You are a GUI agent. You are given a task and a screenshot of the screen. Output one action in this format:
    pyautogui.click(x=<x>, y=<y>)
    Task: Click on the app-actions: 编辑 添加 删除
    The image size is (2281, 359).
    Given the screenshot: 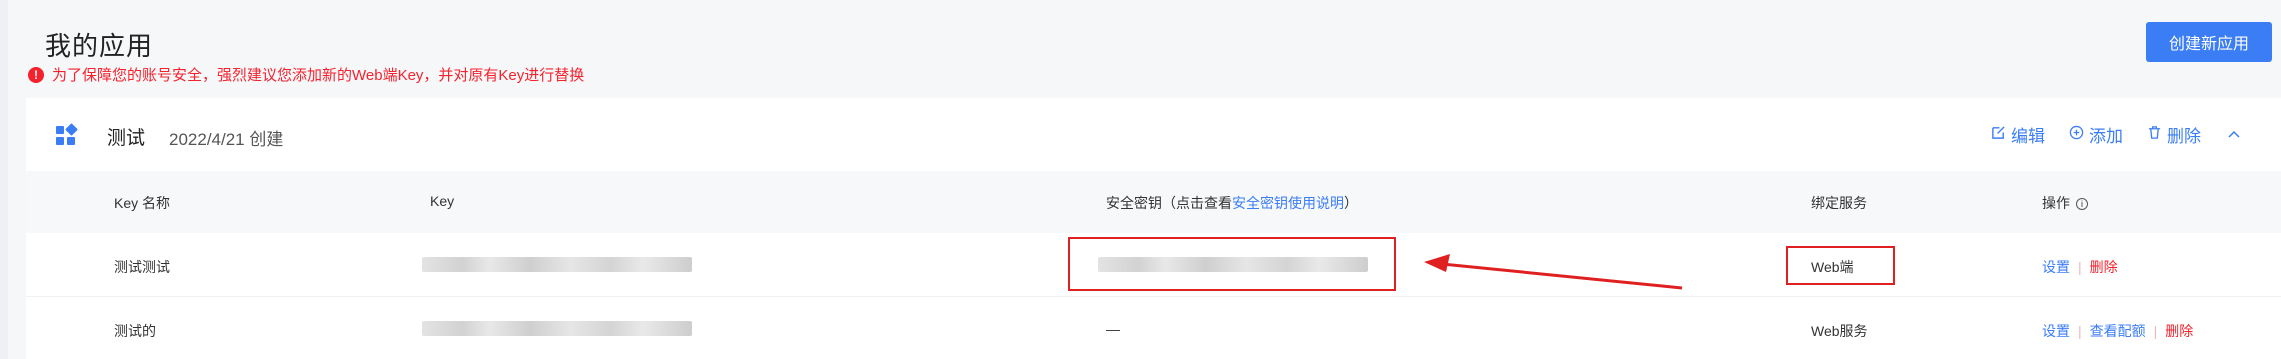 What is the action you would take?
    pyautogui.click(x=2104, y=134)
    